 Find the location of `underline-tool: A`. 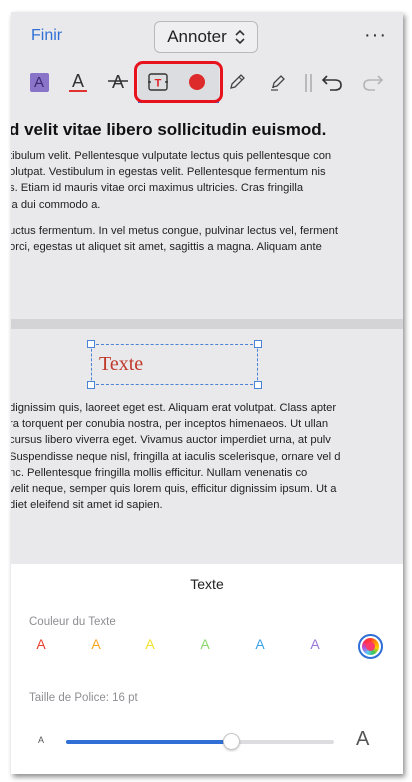

underline-tool: A is located at coordinates (78, 82).